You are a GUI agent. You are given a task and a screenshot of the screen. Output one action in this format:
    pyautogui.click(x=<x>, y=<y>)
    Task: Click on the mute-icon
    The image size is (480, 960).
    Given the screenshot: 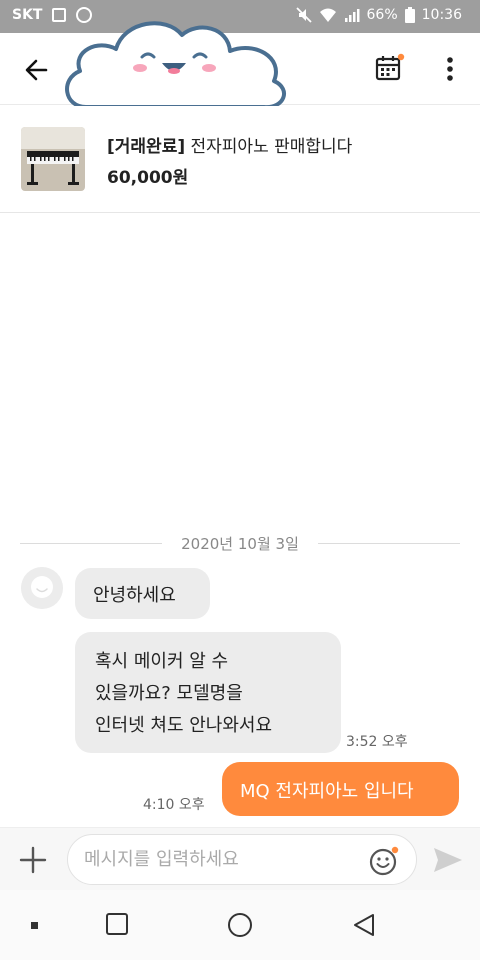 What is the action you would take?
    pyautogui.click(x=303, y=15)
    